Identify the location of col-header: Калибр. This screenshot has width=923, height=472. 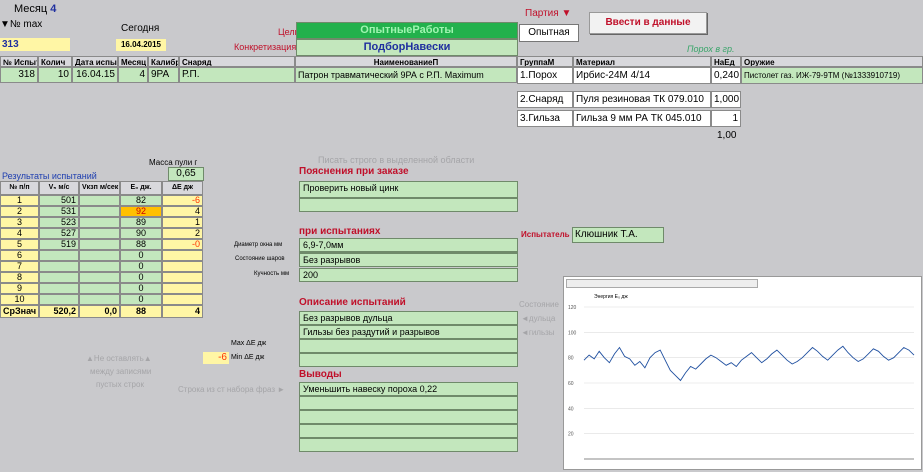
(163, 61).